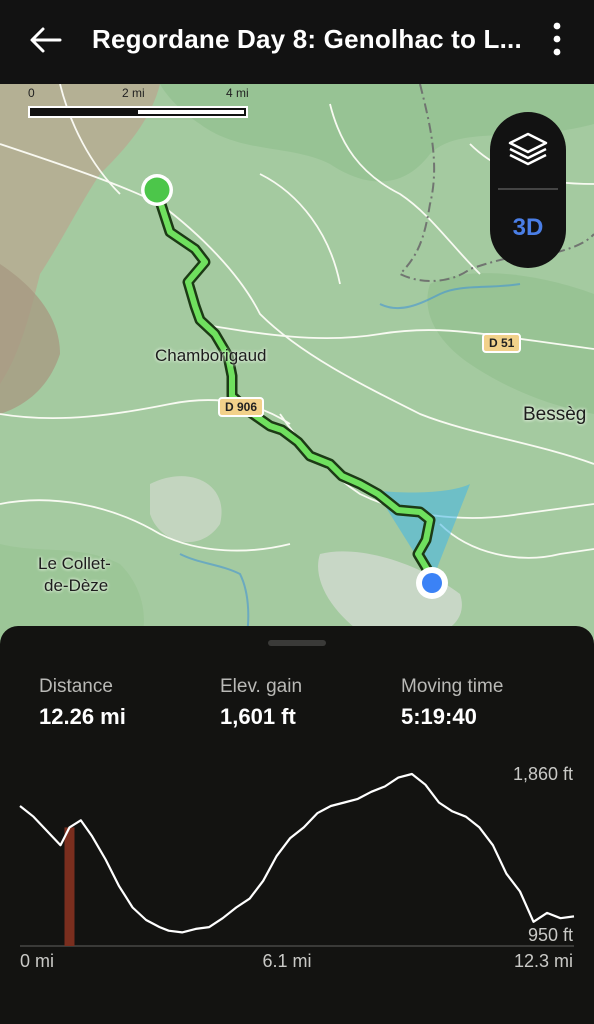 The image size is (594, 1024). I want to click on map-layers-button, so click(528, 150).